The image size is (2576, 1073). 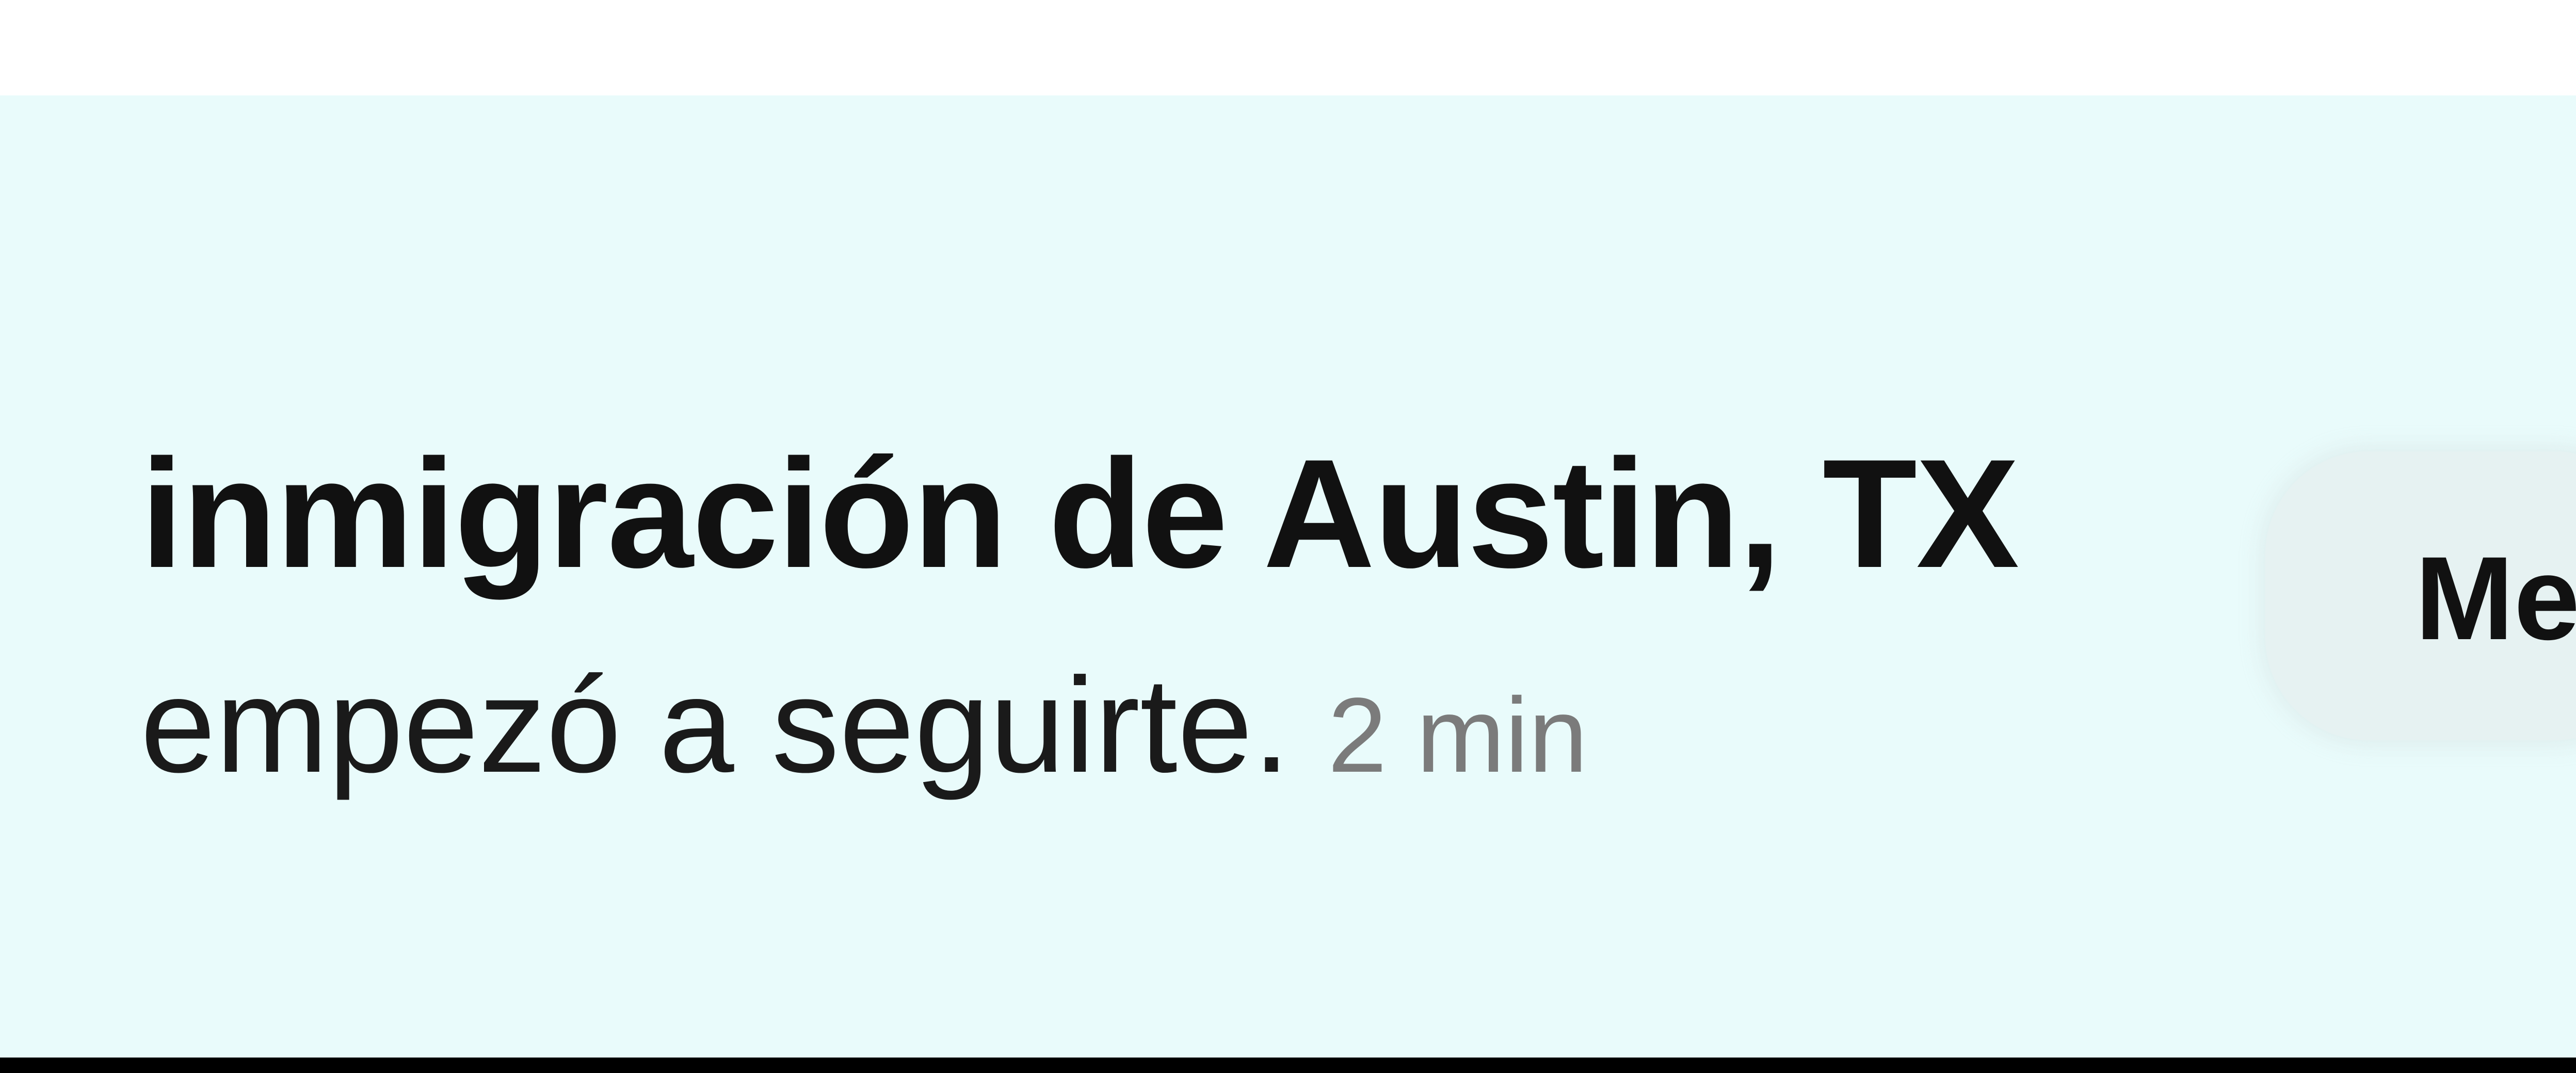 I want to click on notification-message: empezó a seguirte., so click(x=734, y=725).